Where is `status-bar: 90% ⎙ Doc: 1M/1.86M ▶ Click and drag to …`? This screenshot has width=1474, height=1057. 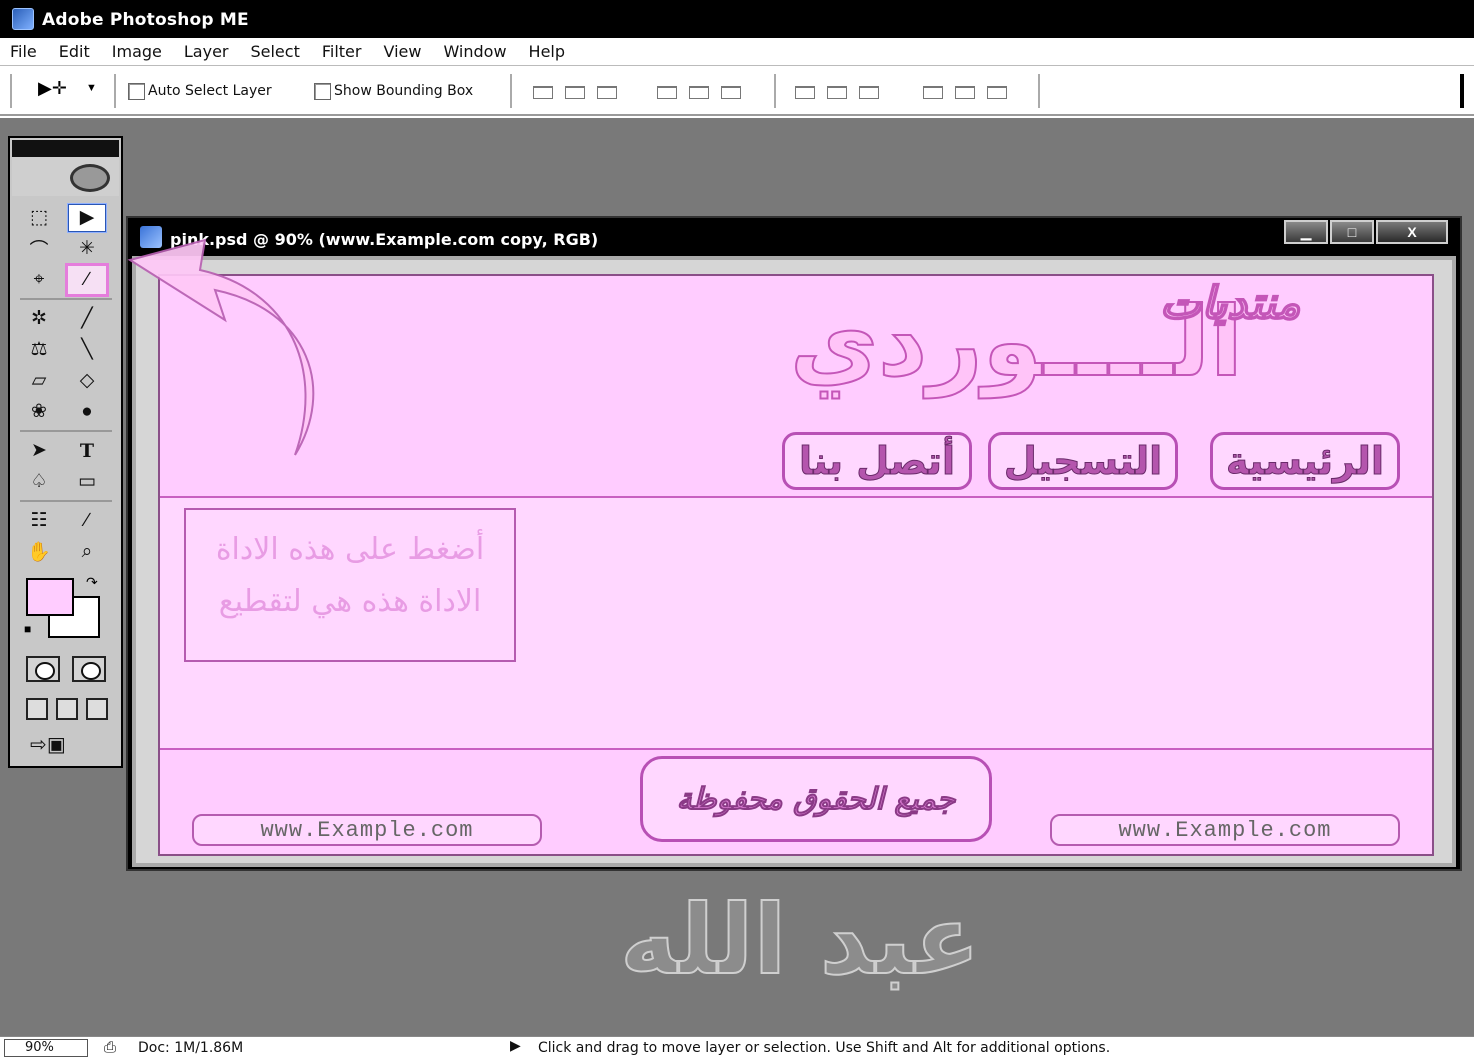
status-bar: 90% ⎙ Doc: 1M/1.86M ▶ Click and drag to … is located at coordinates (737, 1046).